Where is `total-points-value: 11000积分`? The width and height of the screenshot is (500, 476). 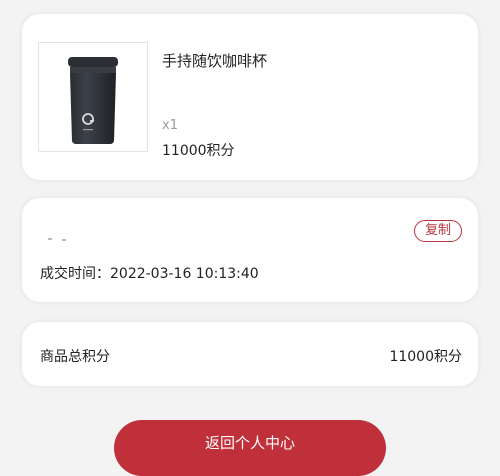
total-points-value: 11000积分 is located at coordinates (425, 357).